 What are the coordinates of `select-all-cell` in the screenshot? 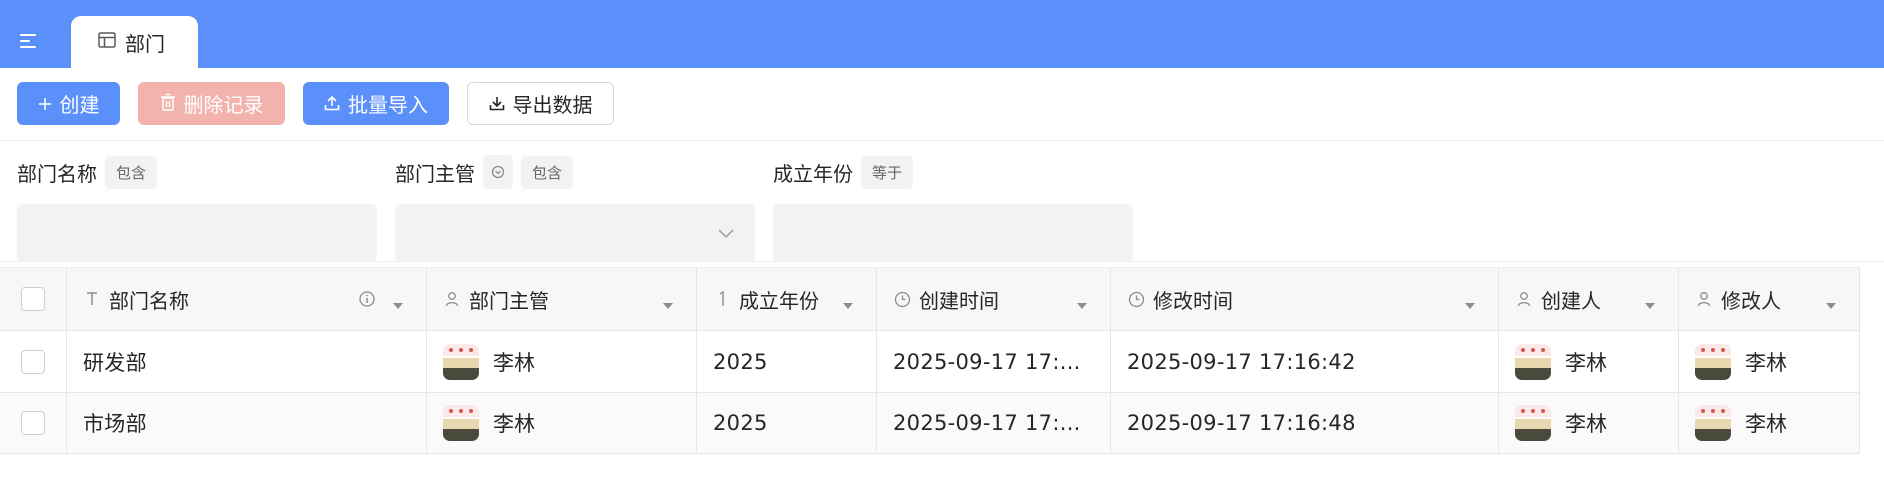 It's located at (33, 299).